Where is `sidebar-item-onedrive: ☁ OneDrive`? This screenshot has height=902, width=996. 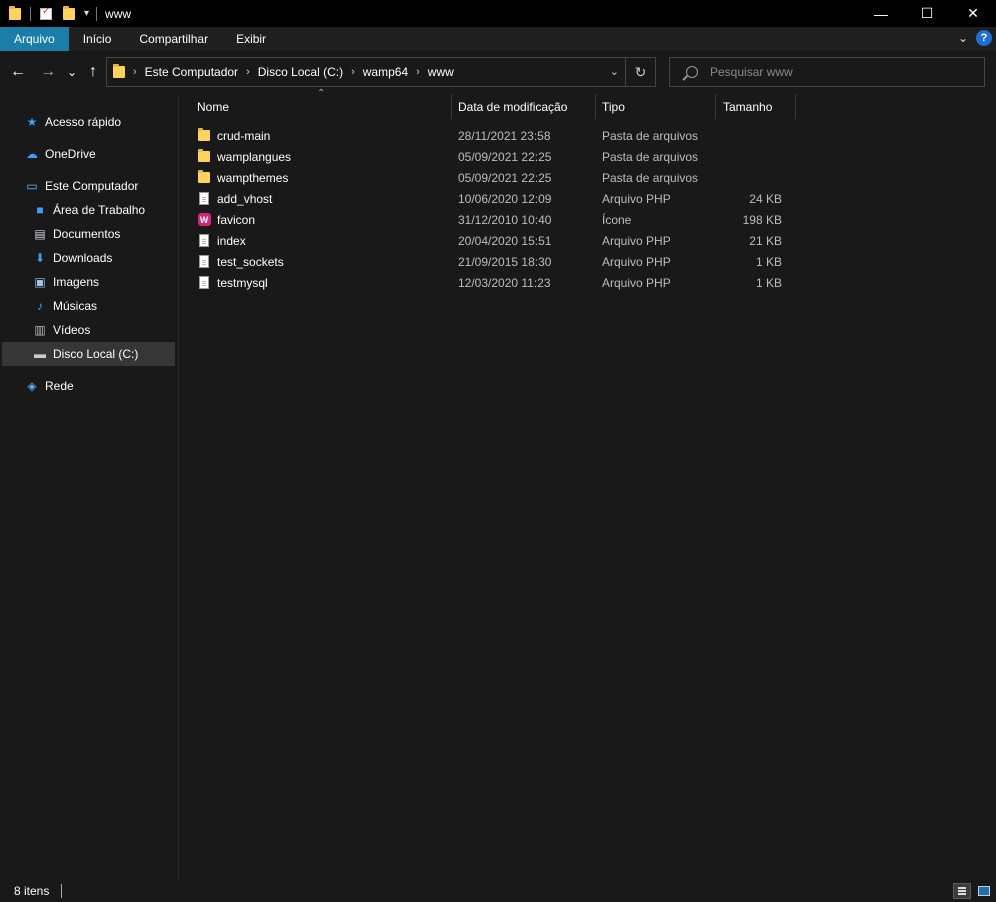 sidebar-item-onedrive: ☁ OneDrive is located at coordinates (60, 154).